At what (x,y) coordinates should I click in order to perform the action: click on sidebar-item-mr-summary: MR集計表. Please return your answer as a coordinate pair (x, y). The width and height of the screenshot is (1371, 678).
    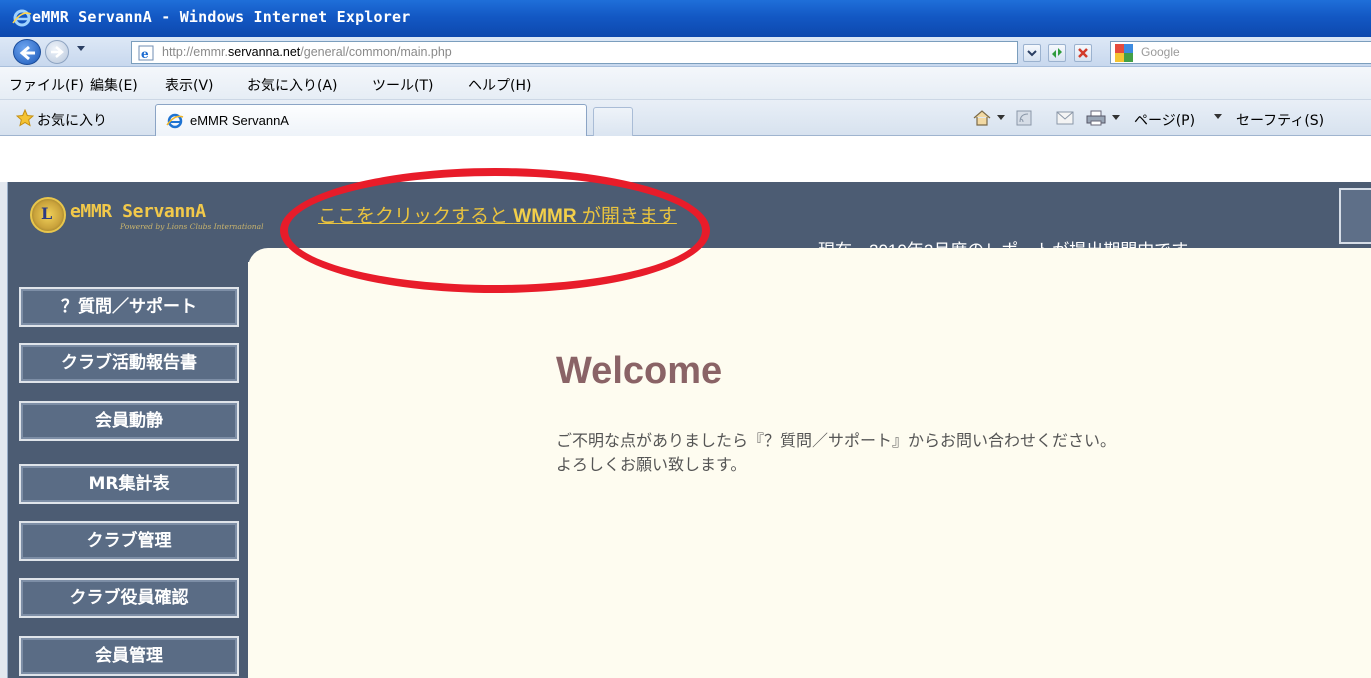
    Looking at the image, I should click on (129, 484).